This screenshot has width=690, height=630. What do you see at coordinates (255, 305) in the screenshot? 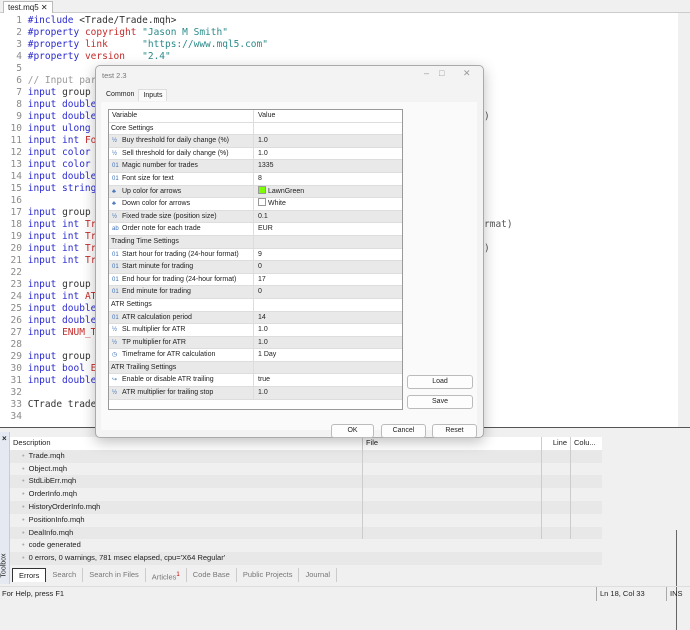
I see `group-row: ATR Settings` at bounding box center [255, 305].